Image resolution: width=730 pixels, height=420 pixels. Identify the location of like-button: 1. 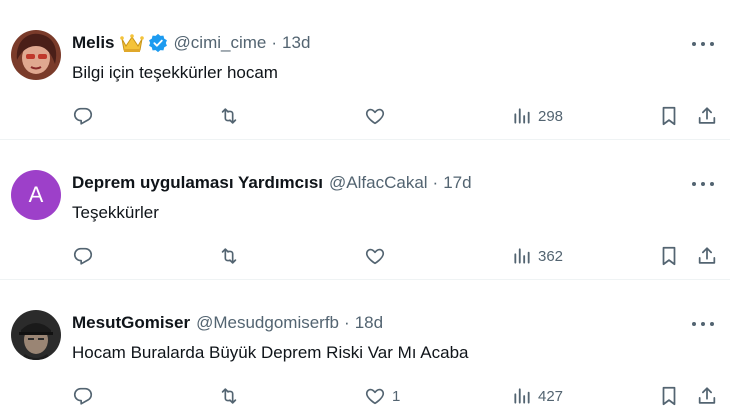
(382, 396).